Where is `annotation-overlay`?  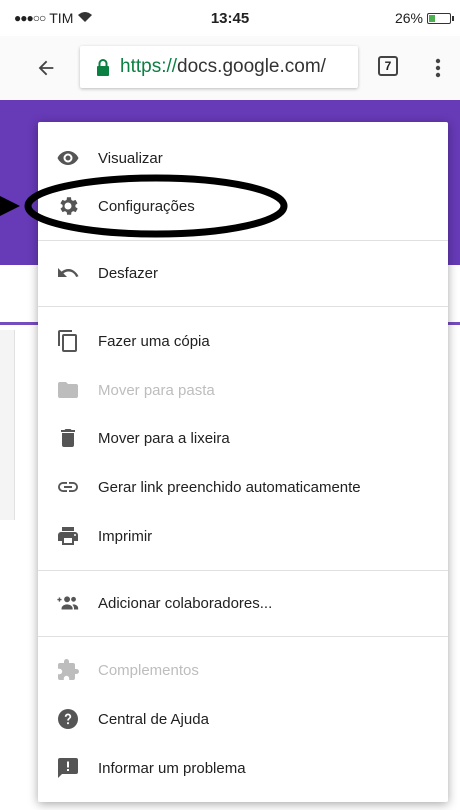
annotation-overlay is located at coordinates (144, 206).